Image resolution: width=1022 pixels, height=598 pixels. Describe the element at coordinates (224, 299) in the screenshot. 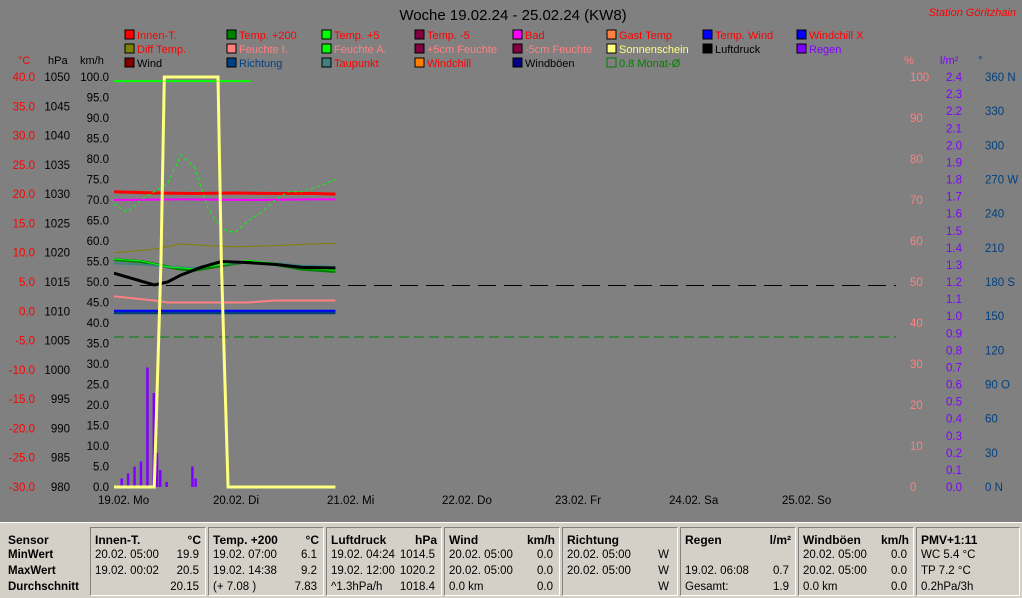

I see `series-line` at that location.